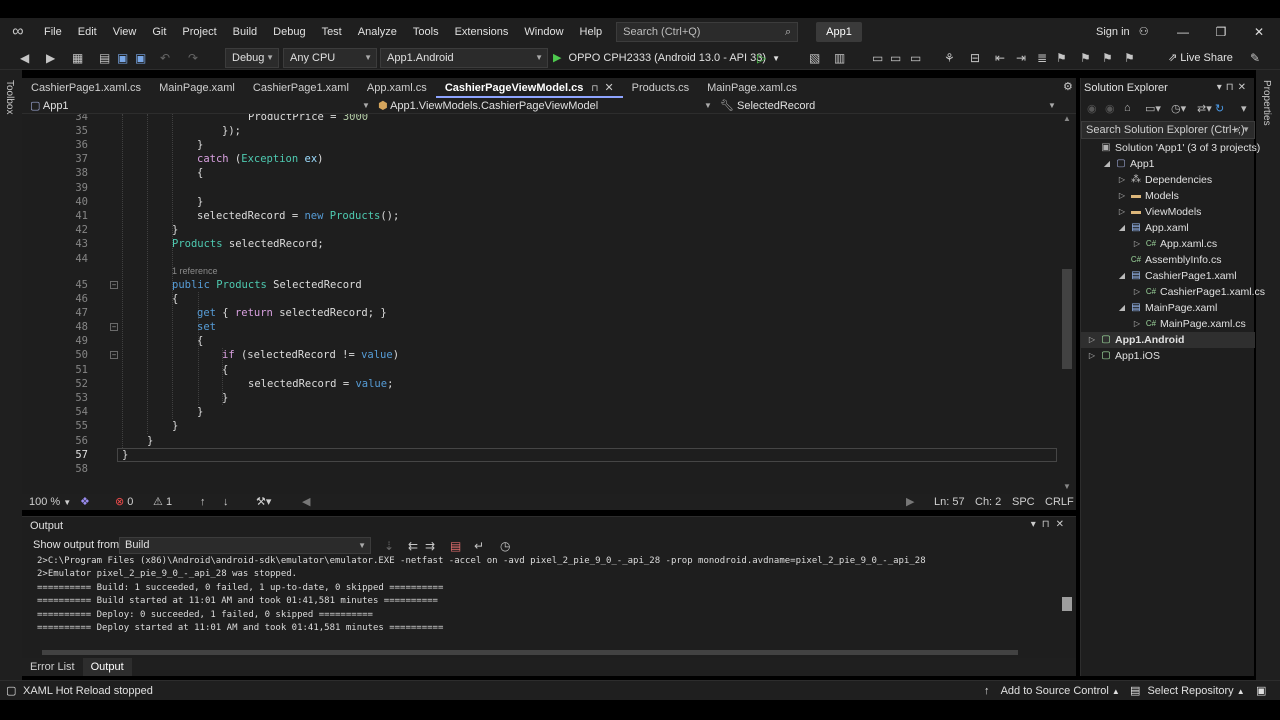 The height and width of the screenshot is (720, 1280). Describe the element at coordinates (397, 88) in the screenshot. I see `editor-tab: App.xaml.cs` at that location.